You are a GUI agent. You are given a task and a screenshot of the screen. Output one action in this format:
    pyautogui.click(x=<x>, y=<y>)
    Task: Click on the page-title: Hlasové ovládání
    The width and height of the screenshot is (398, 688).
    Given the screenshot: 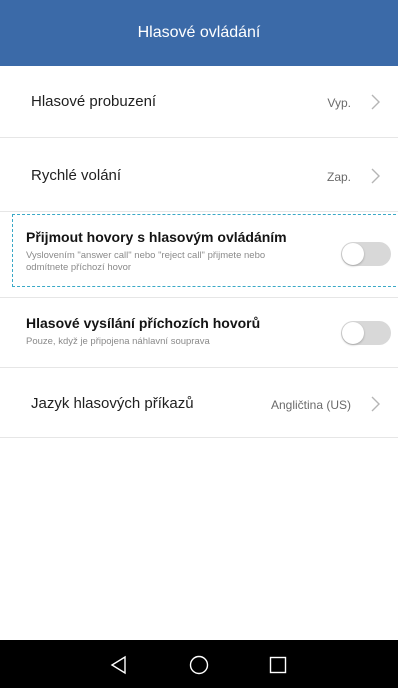 What is the action you would take?
    pyautogui.click(x=199, y=32)
    